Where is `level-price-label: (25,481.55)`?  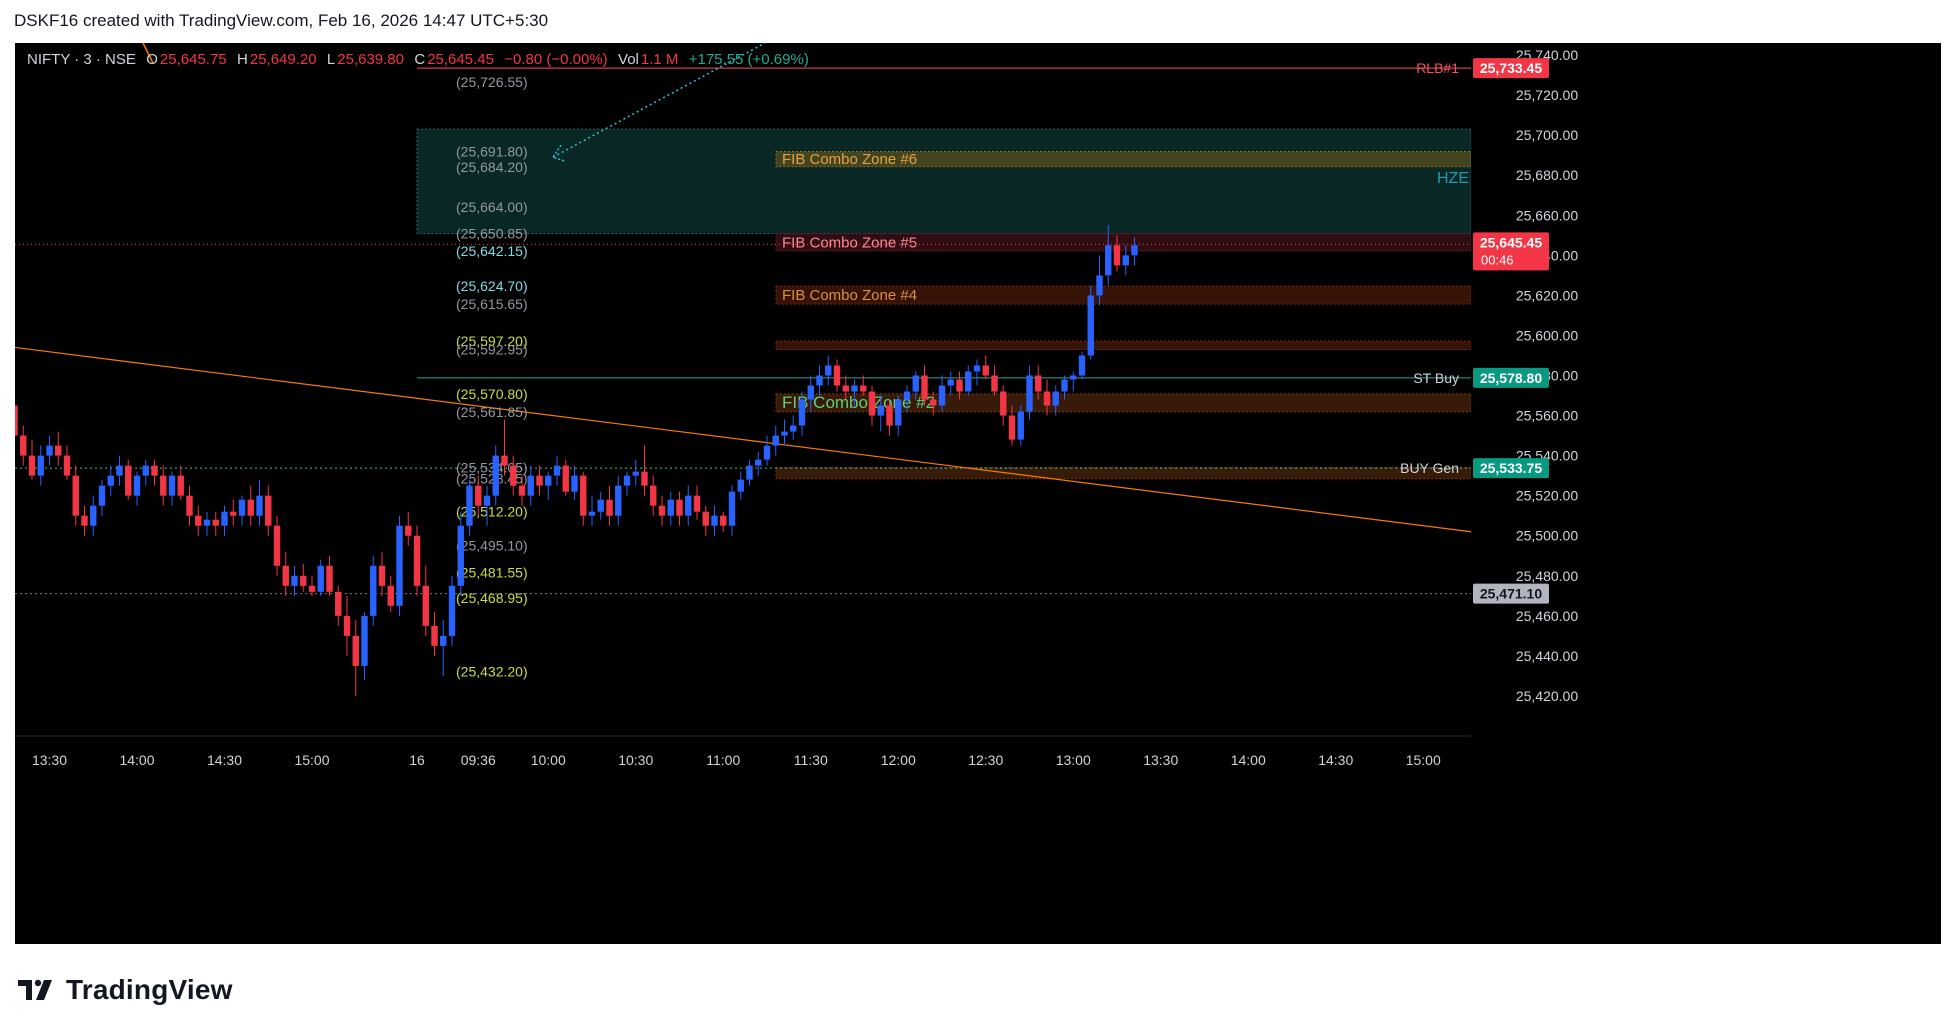 level-price-label: (25,481.55) is located at coordinates (492, 573).